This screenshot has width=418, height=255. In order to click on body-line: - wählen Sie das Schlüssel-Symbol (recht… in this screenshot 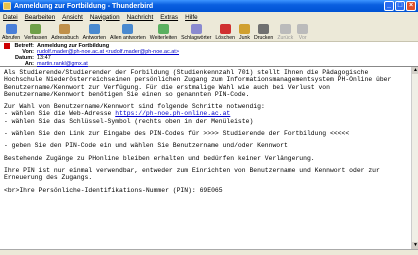, I will do `click(129, 121)`.